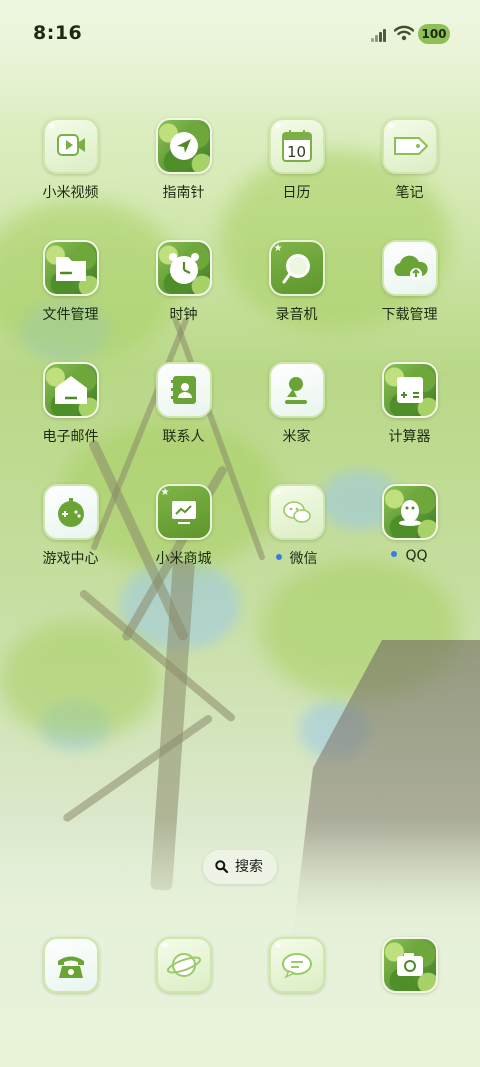 The height and width of the screenshot is (1067, 480). I want to click on dock-messages: ★, so click(296, 965).